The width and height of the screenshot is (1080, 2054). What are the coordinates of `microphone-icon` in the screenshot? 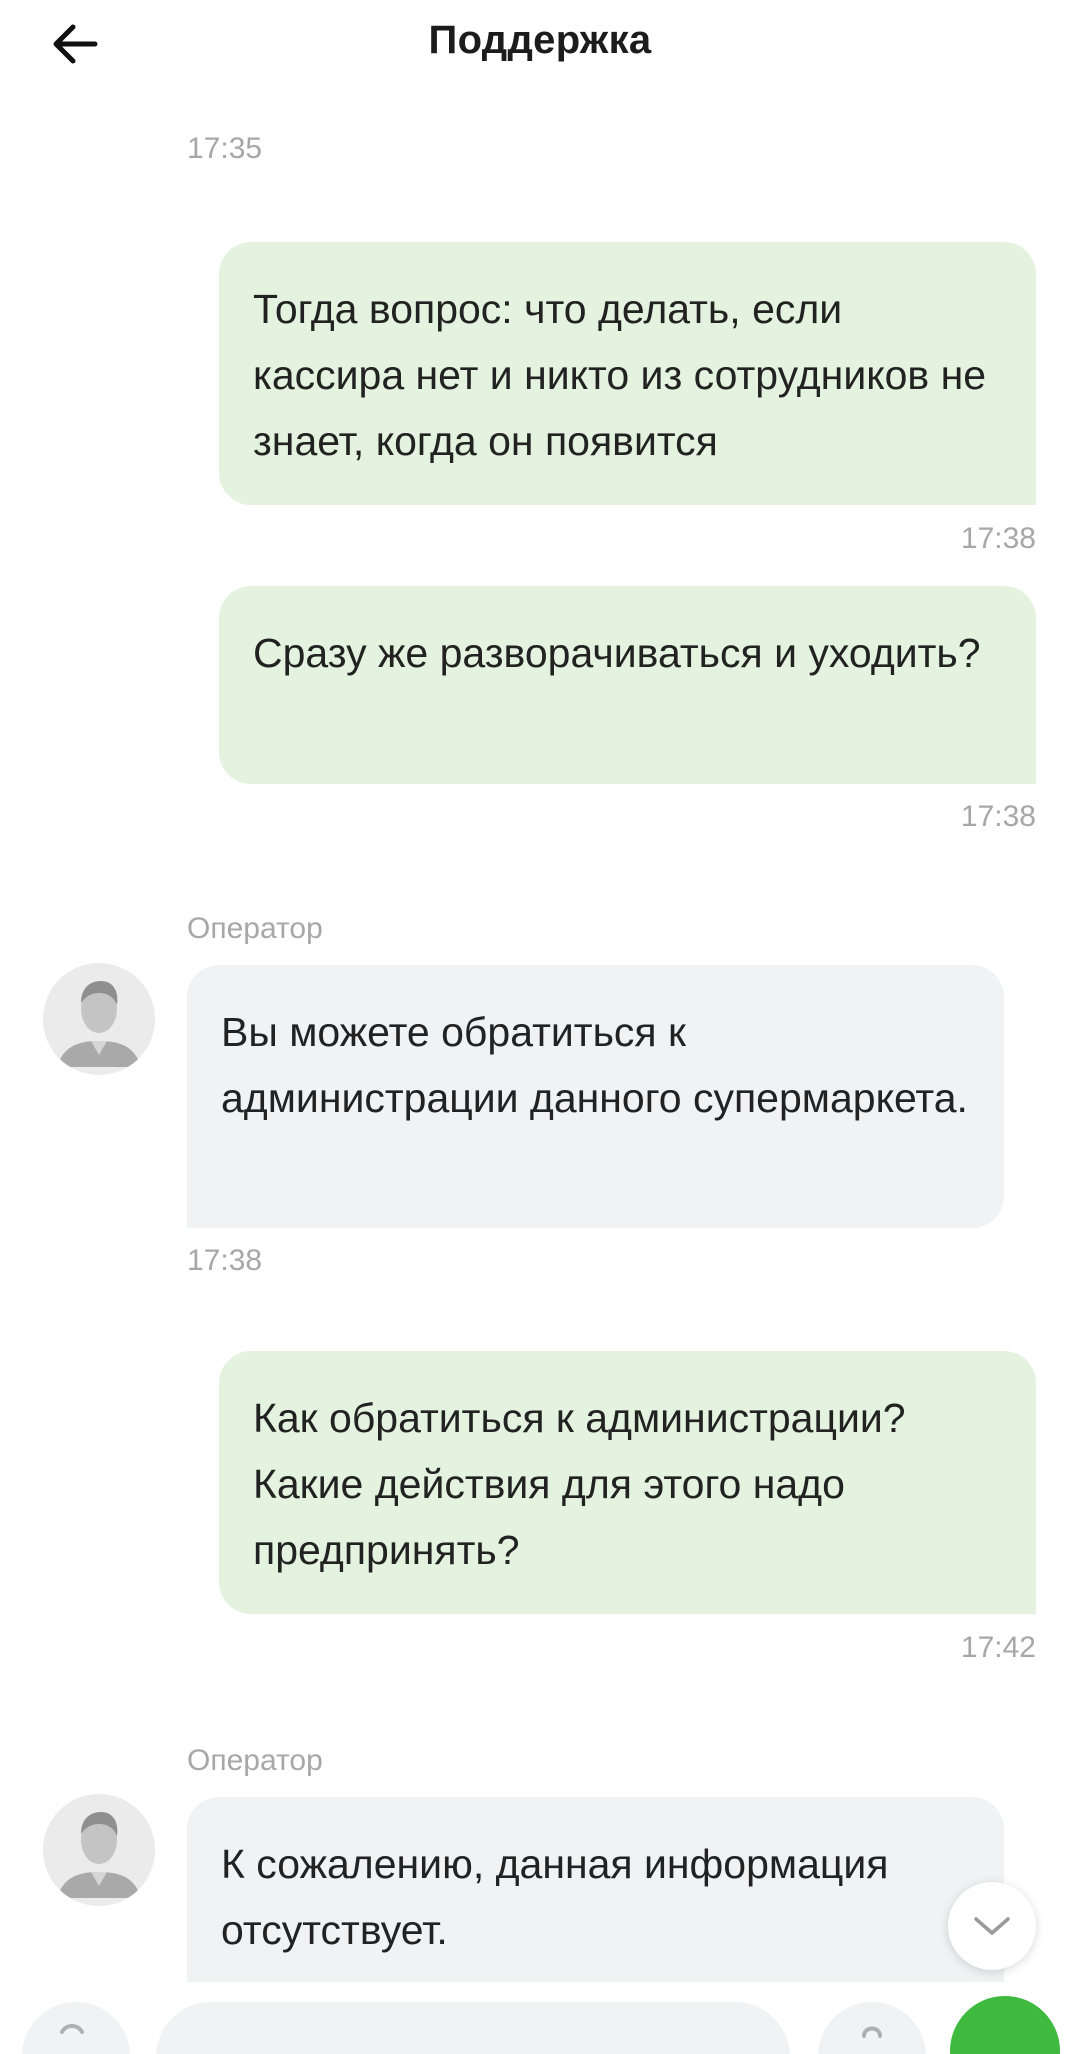 It's located at (872, 2032).